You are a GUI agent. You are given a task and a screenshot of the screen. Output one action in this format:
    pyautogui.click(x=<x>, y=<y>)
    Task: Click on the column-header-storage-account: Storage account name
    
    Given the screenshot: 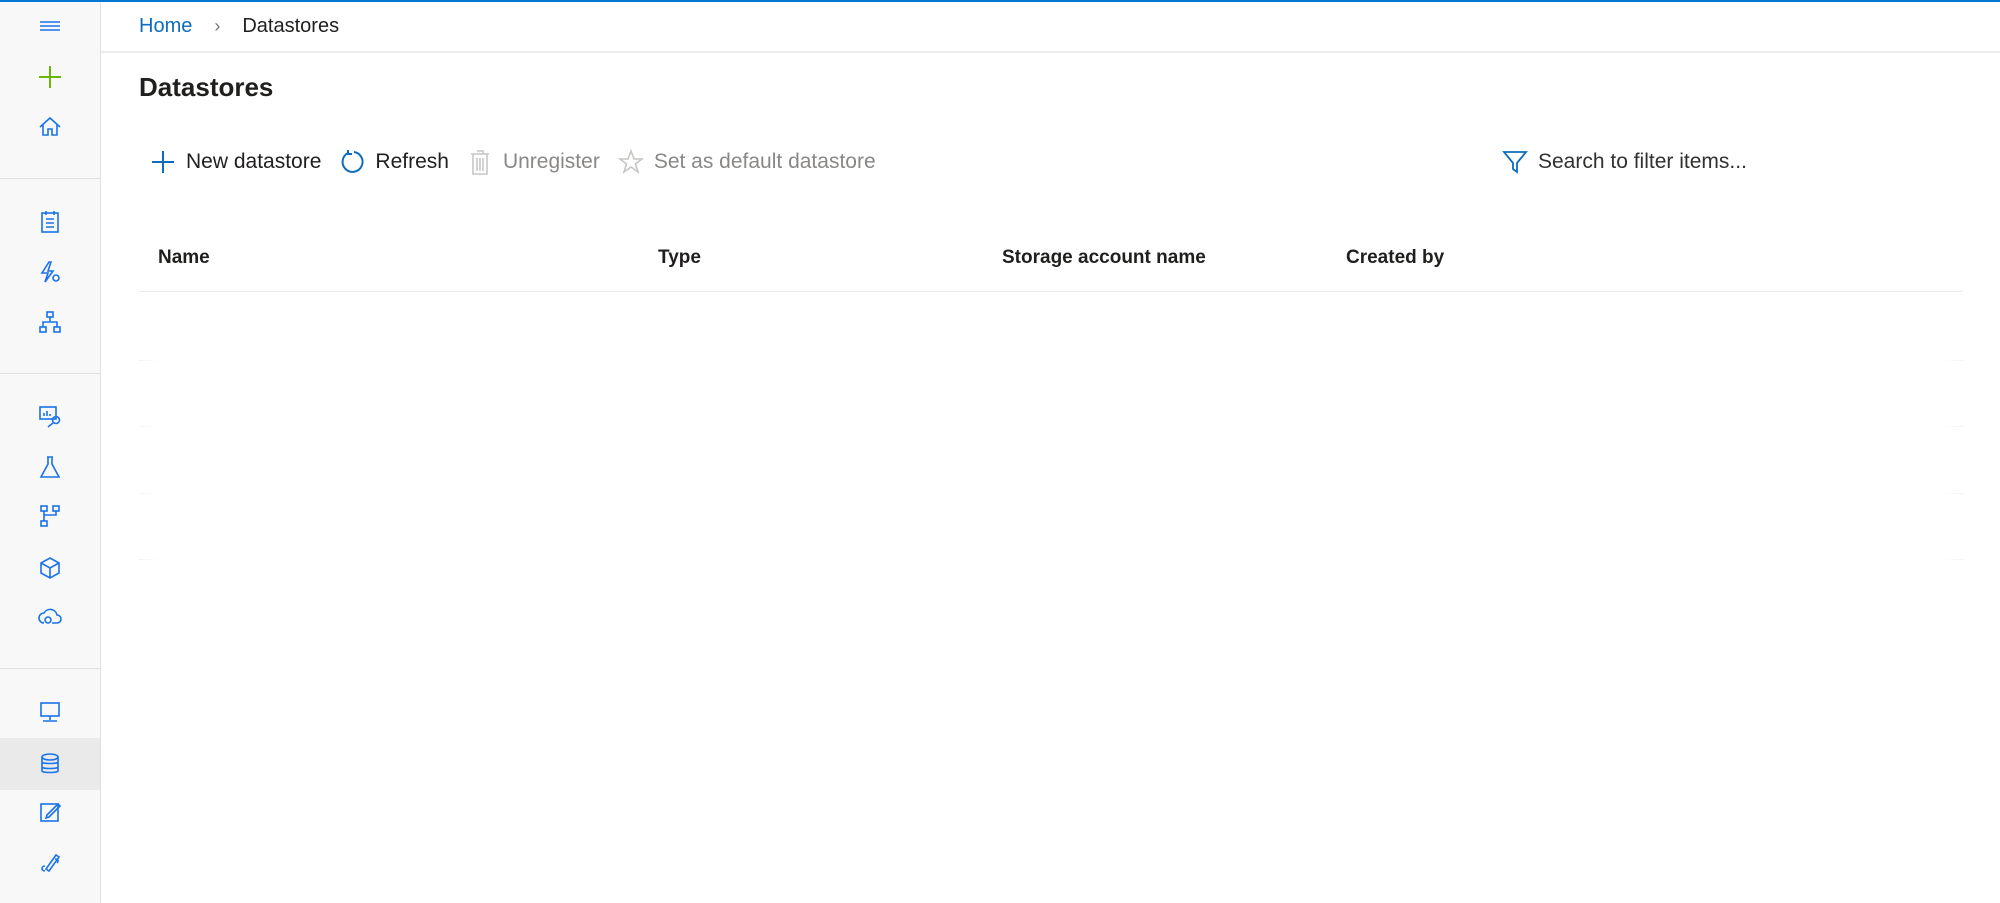 What is the action you would take?
    pyautogui.click(x=1104, y=258)
    